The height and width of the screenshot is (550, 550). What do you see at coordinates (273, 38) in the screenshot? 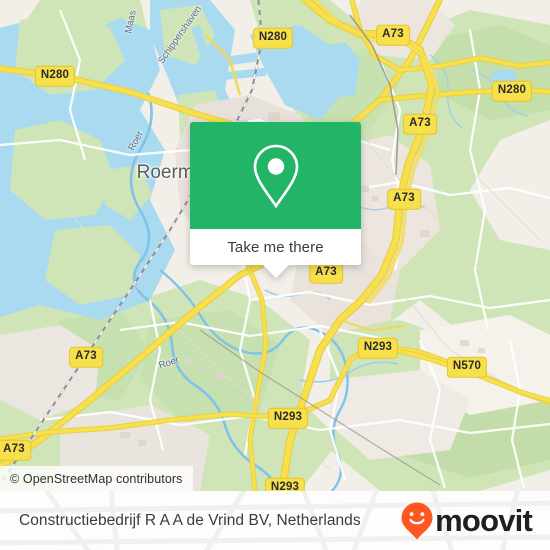
I see `road-shield-n280-north: N280` at bounding box center [273, 38].